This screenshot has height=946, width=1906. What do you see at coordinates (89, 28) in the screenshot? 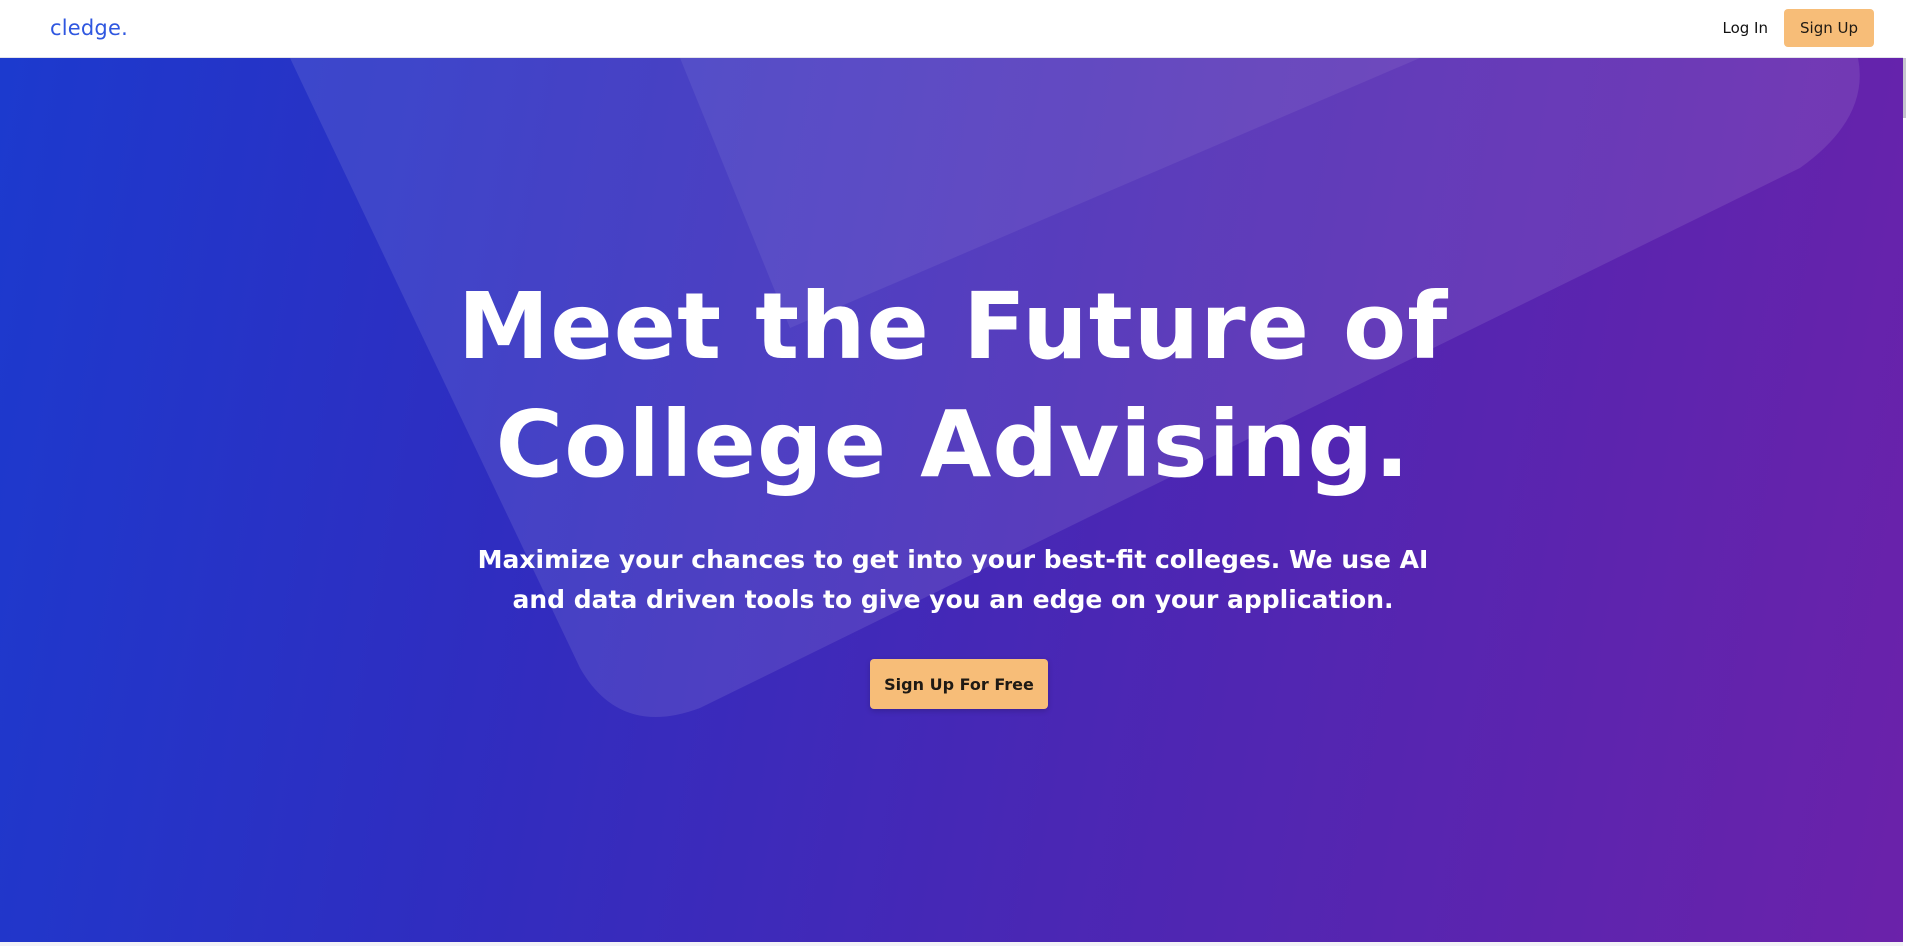
I see `brand-logo: cledge.` at bounding box center [89, 28].